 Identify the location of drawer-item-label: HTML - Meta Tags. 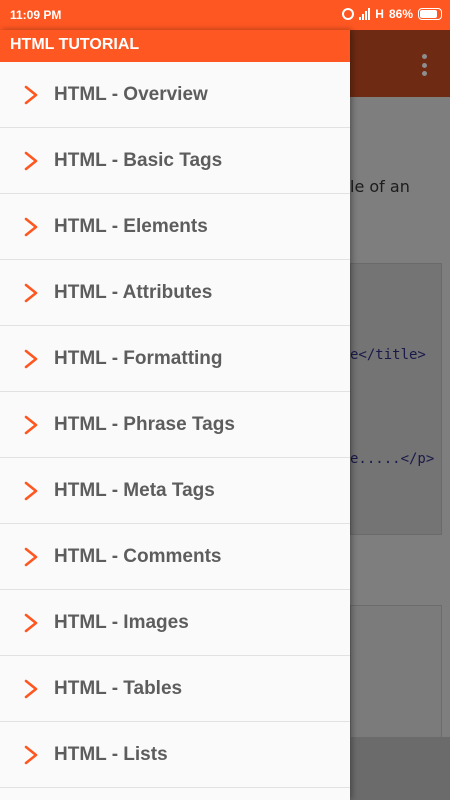
(134, 490).